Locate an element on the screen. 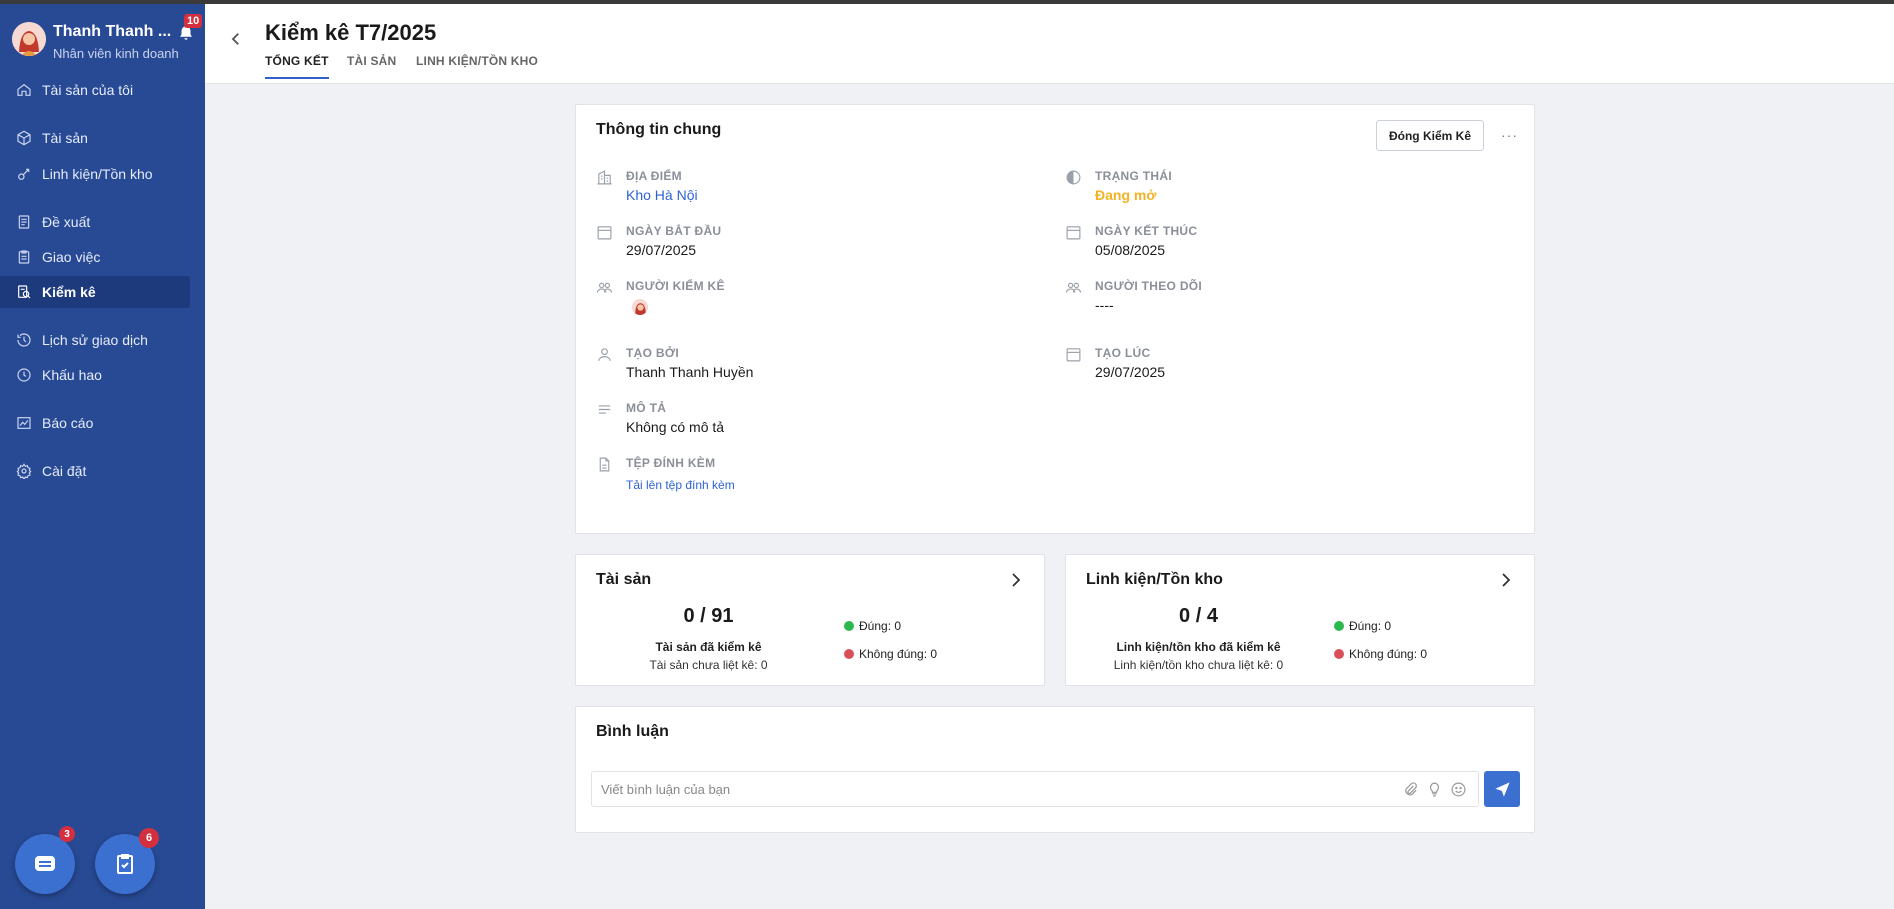  sidebar-item-label: Khấu hao is located at coordinates (72, 375).